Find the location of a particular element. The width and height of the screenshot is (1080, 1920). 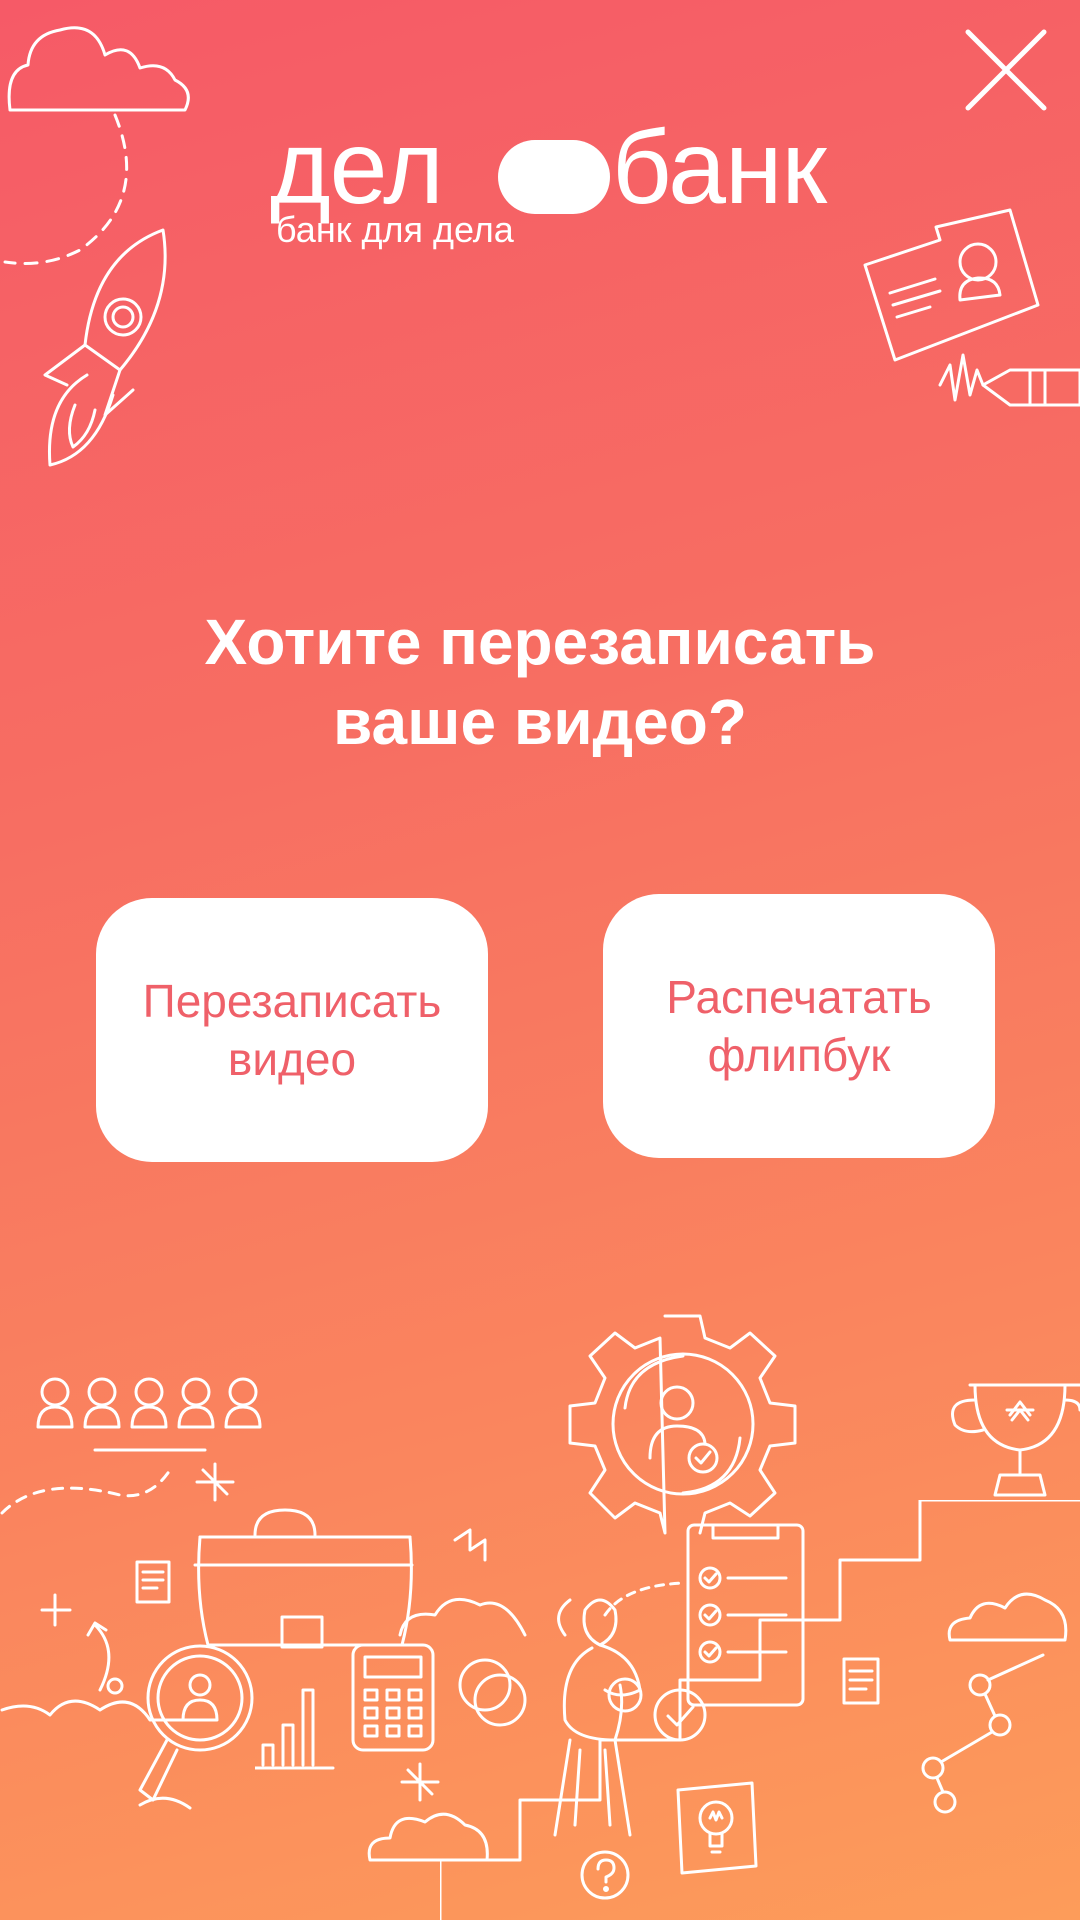

logo: дел банк банк для дела is located at coordinates (548, 180).